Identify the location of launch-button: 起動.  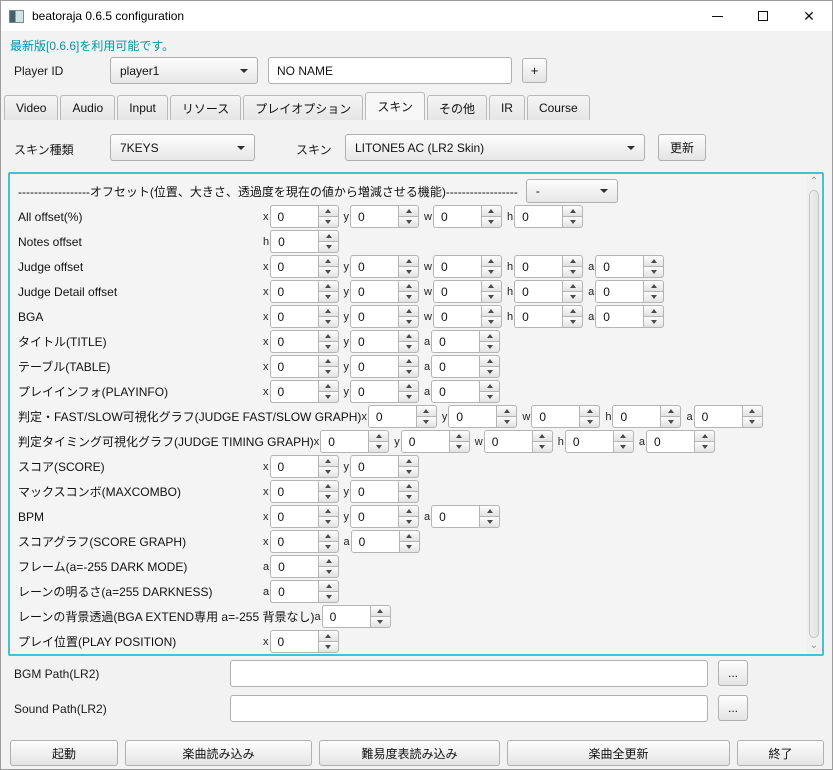
(64, 753).